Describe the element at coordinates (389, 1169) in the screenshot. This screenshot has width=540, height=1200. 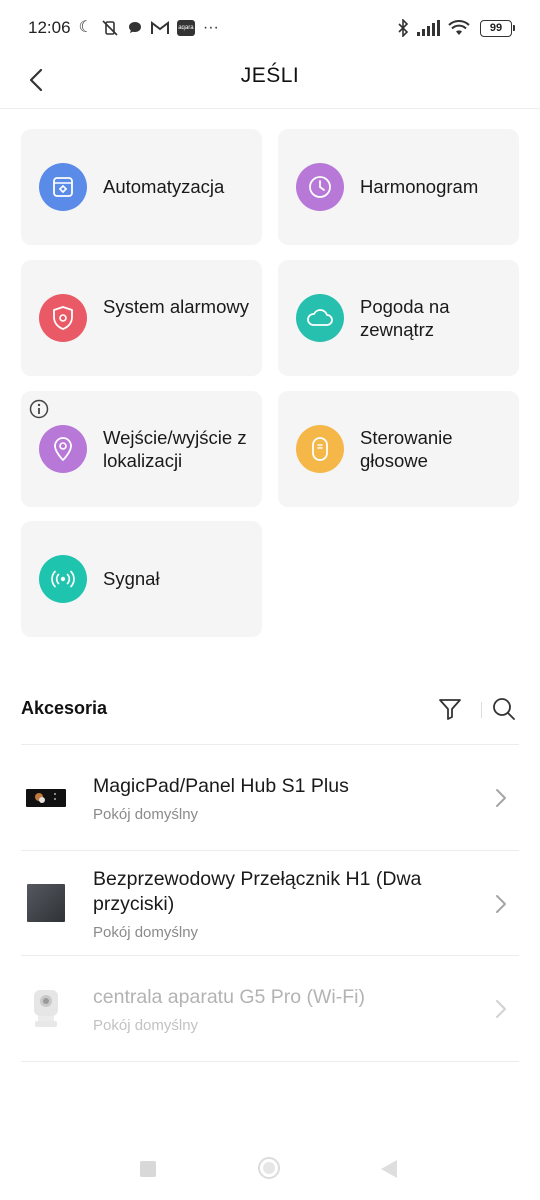
I see `system-back-button` at that location.